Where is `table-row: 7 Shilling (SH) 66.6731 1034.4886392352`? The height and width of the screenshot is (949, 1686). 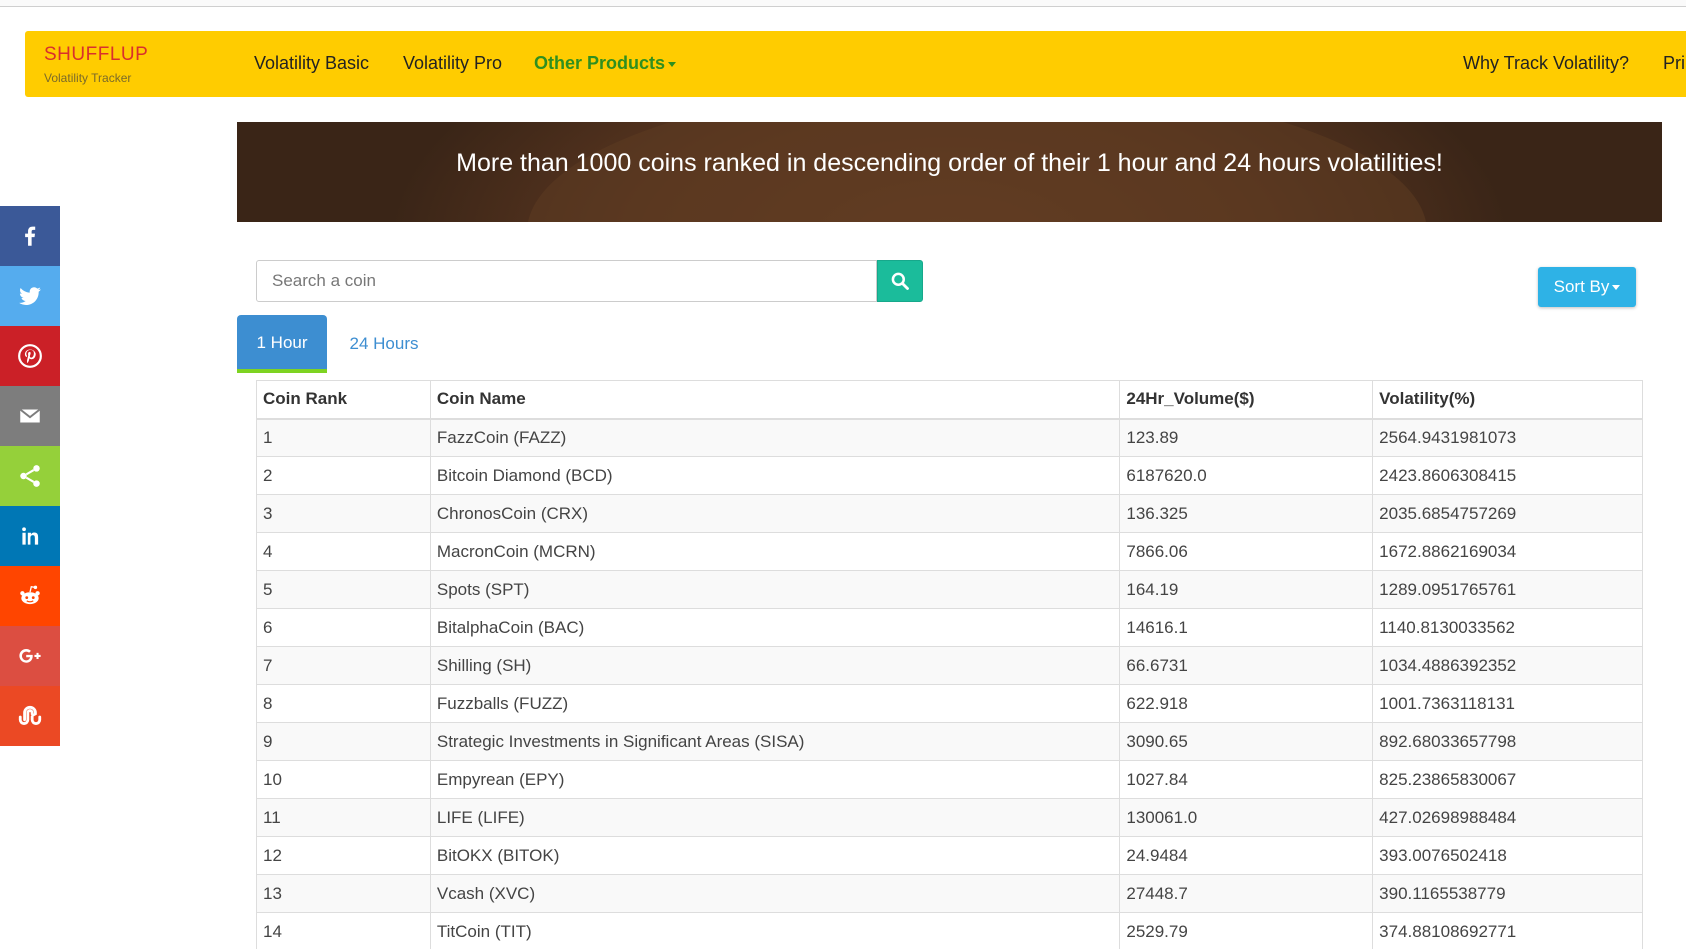
table-row: 7 Shilling (SH) 66.6731 1034.4886392352 is located at coordinates (949, 665).